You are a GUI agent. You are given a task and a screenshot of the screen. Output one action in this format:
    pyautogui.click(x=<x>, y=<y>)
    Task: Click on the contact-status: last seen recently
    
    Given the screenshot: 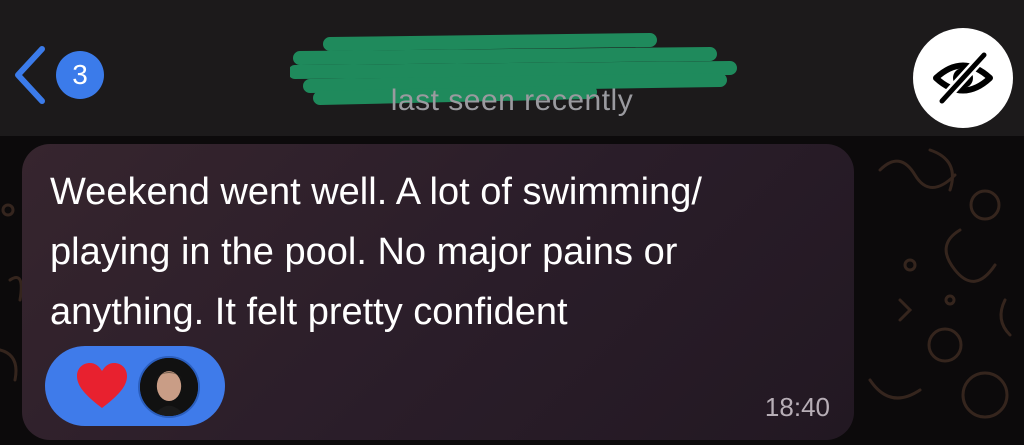 What is the action you would take?
    pyautogui.click(x=512, y=100)
    